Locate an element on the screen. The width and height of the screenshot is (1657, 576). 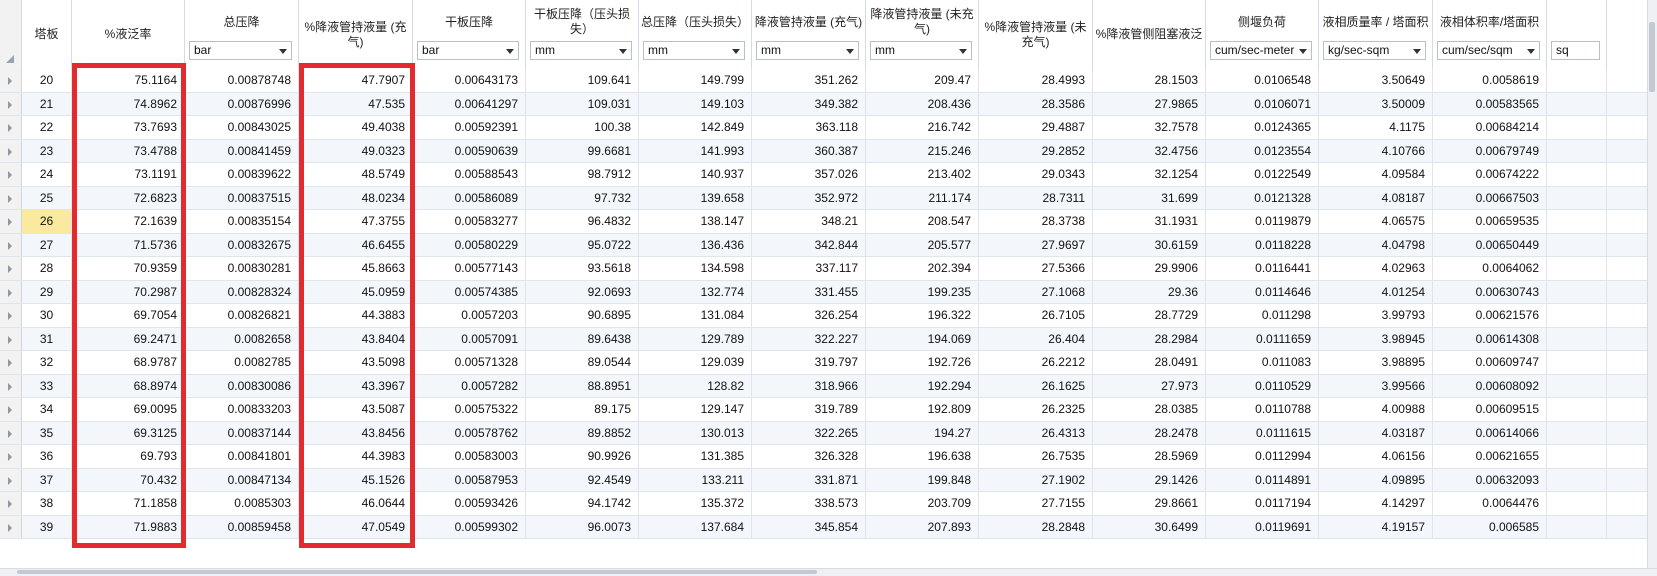
cell-weir_load: 0.0124365 is located at coordinates (1262, 127).